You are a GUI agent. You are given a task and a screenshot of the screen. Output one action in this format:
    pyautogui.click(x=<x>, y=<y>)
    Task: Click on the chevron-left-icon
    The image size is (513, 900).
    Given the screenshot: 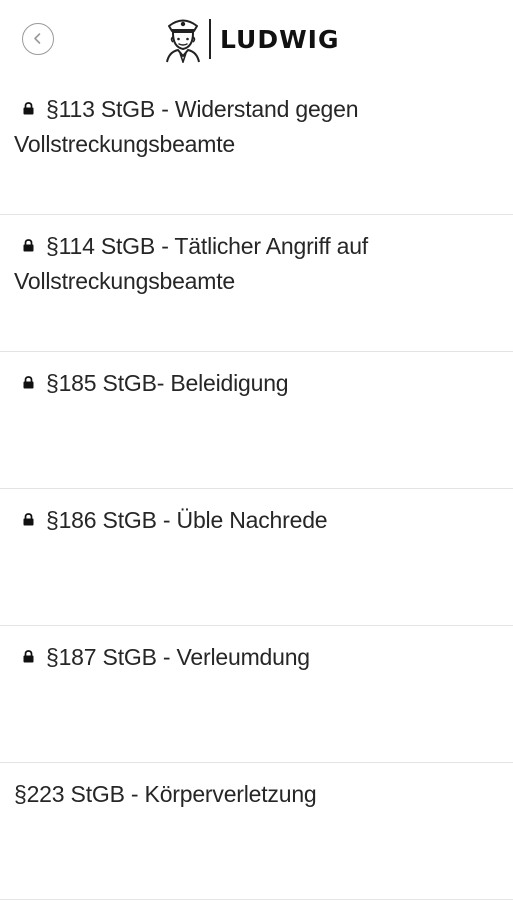 What is the action you would take?
    pyautogui.click(x=37, y=38)
    